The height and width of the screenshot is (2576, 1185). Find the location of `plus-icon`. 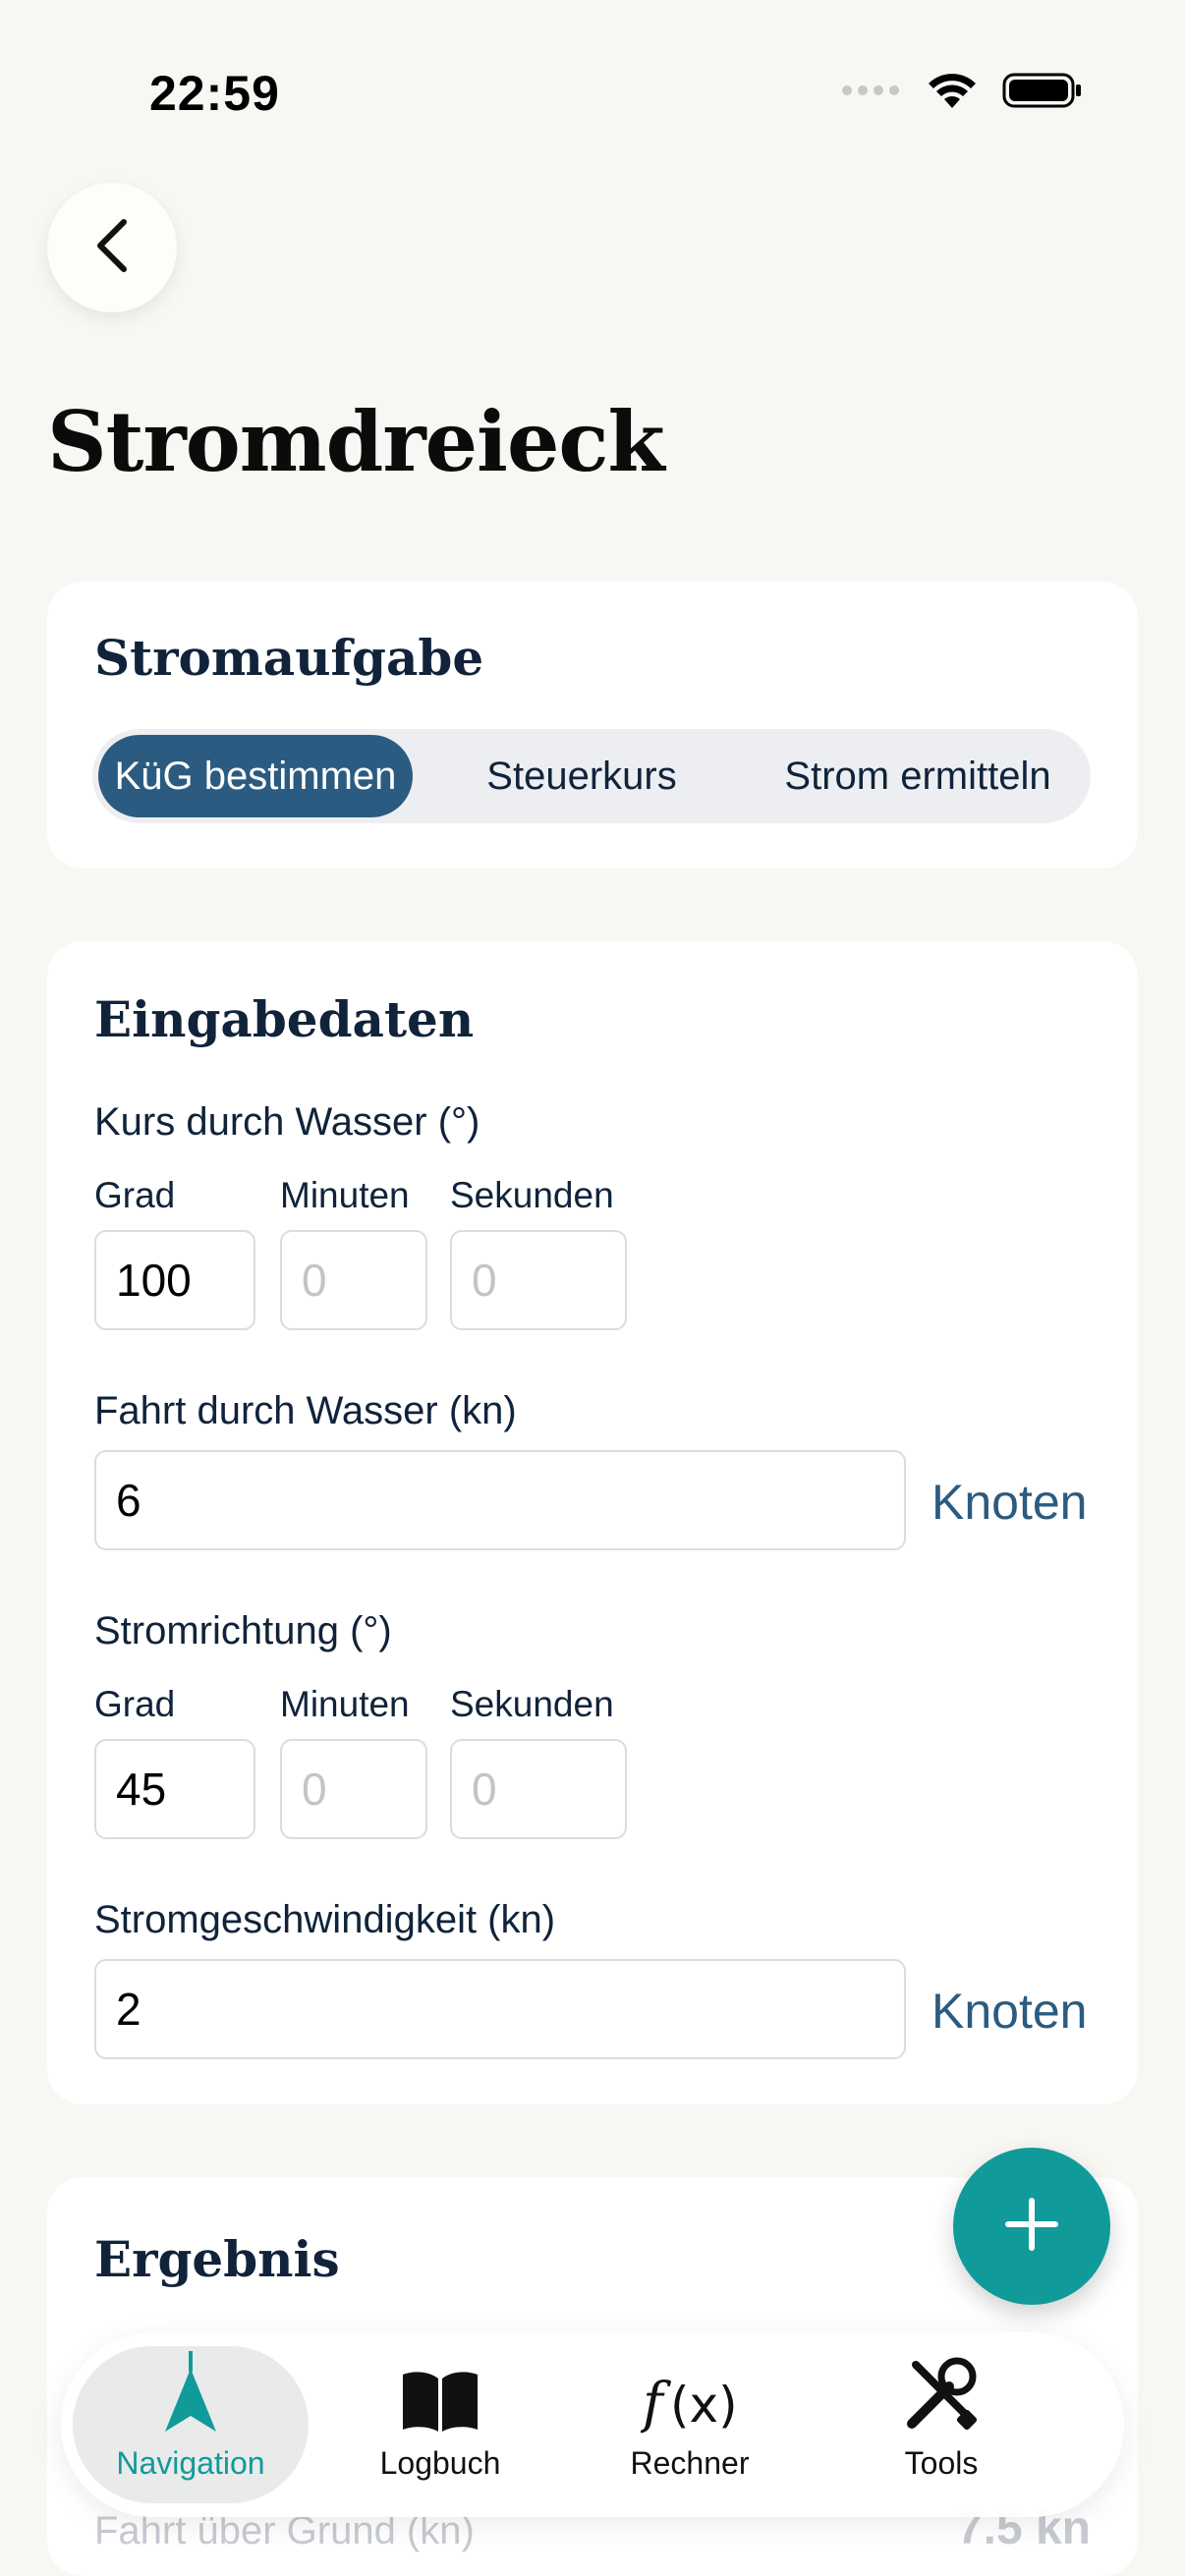

plus-icon is located at coordinates (1031, 2227).